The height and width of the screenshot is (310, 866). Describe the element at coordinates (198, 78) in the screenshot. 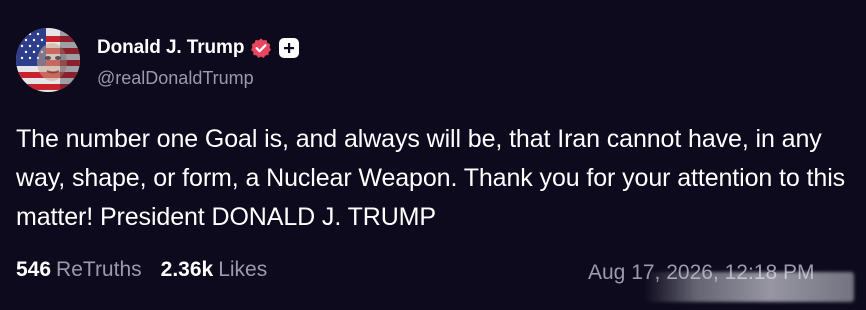

I see `account-handle: @realDonaldTrump` at that location.